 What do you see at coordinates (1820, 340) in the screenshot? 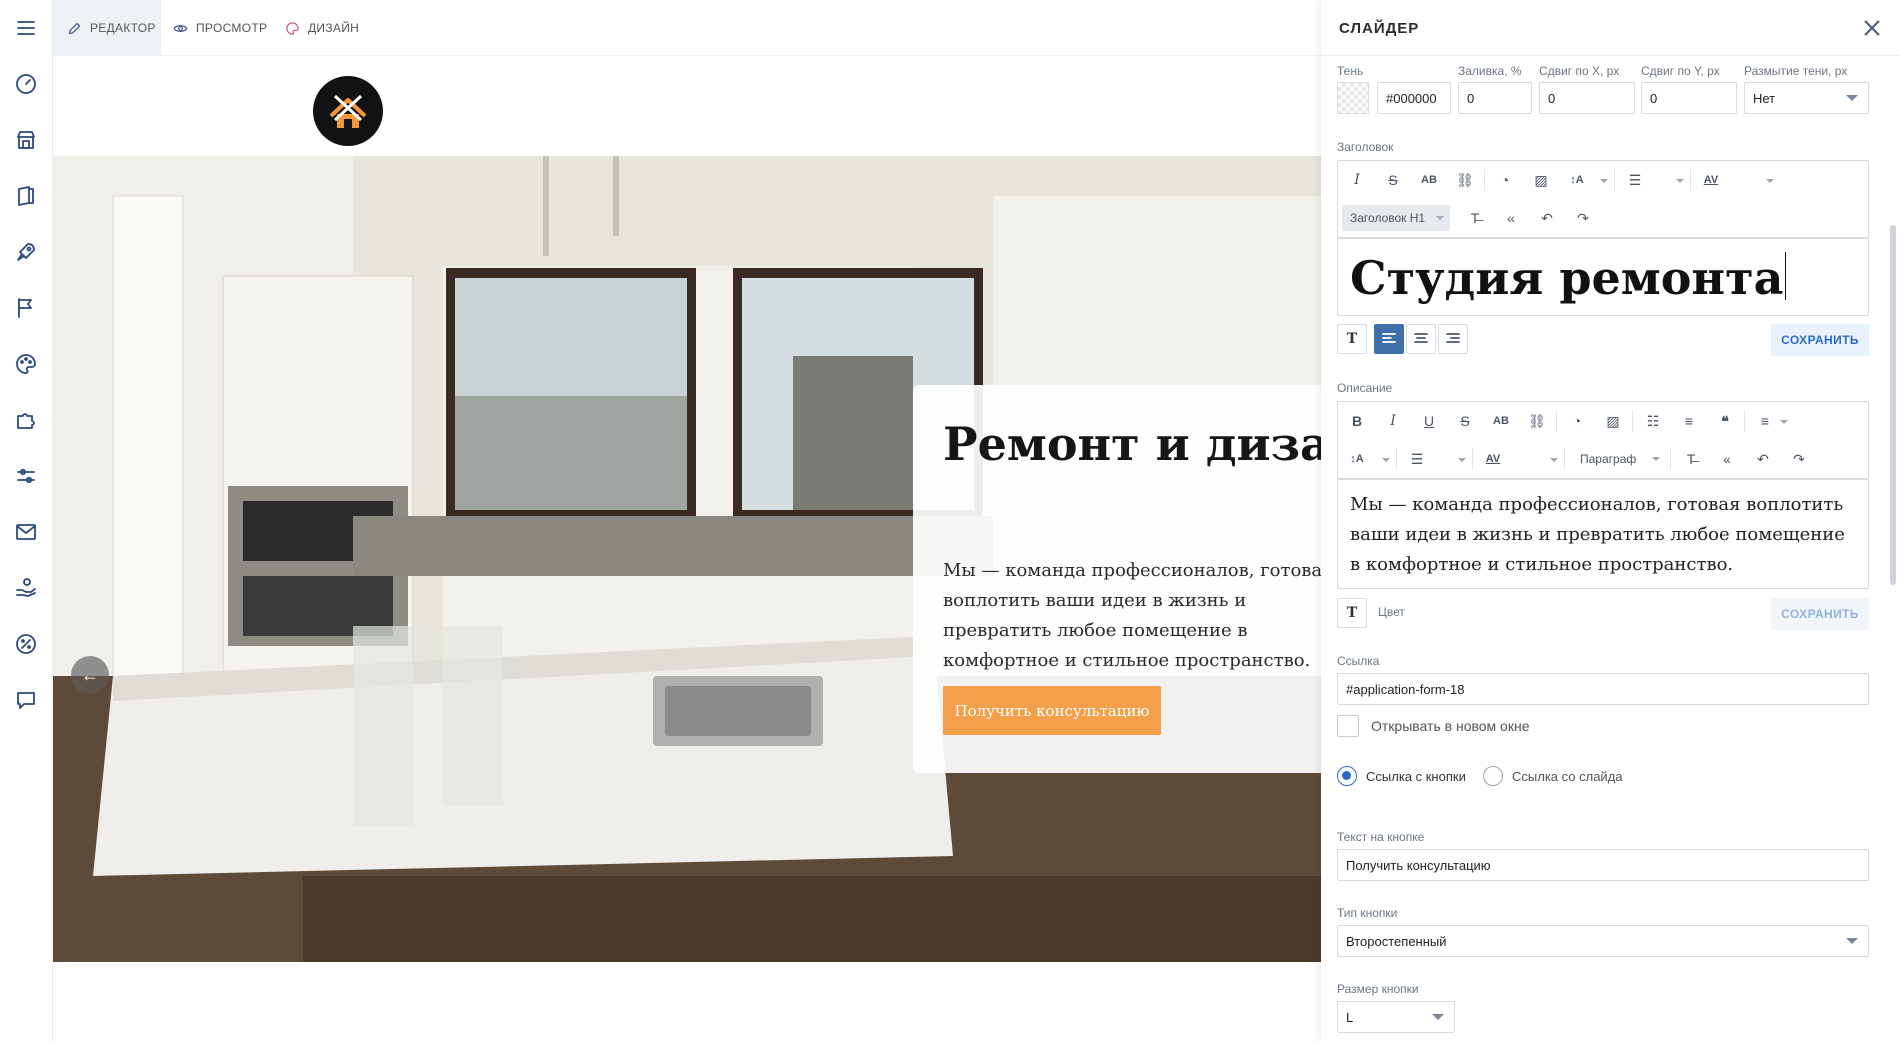
I see `heading-save-button: СОХРАНИТЬ` at bounding box center [1820, 340].